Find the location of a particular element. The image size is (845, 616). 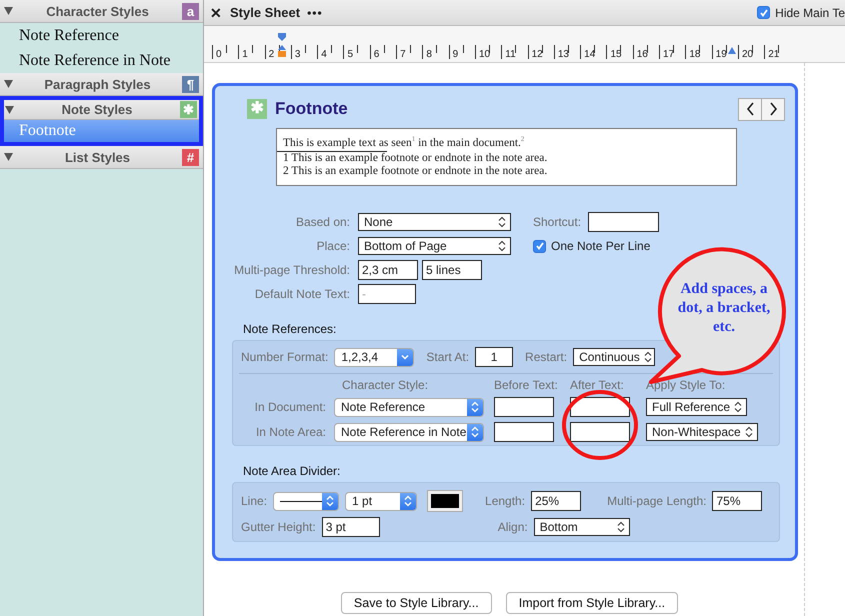

section-header: Note Styles ✱ is located at coordinates (101, 110).